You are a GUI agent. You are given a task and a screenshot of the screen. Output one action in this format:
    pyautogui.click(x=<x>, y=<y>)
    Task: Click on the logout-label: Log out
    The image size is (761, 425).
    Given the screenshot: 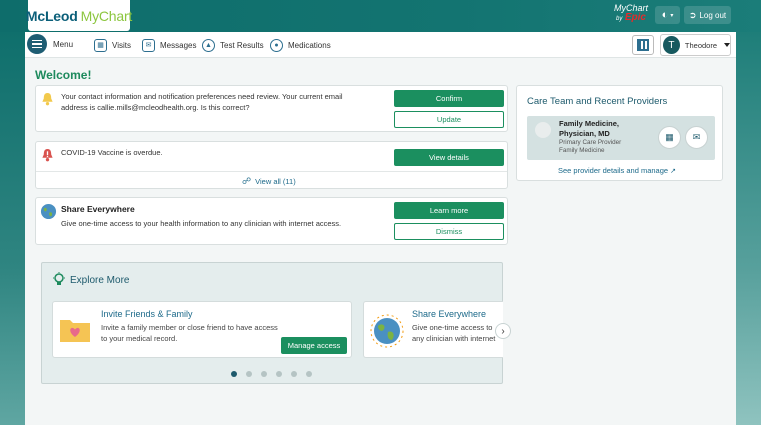 What is the action you would take?
    pyautogui.click(x=713, y=15)
    